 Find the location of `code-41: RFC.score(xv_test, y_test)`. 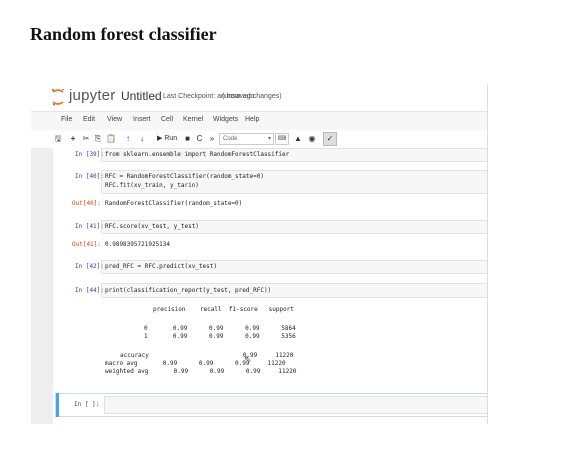

code-41: RFC.score(xv_test, y_test) is located at coordinates (152, 226).